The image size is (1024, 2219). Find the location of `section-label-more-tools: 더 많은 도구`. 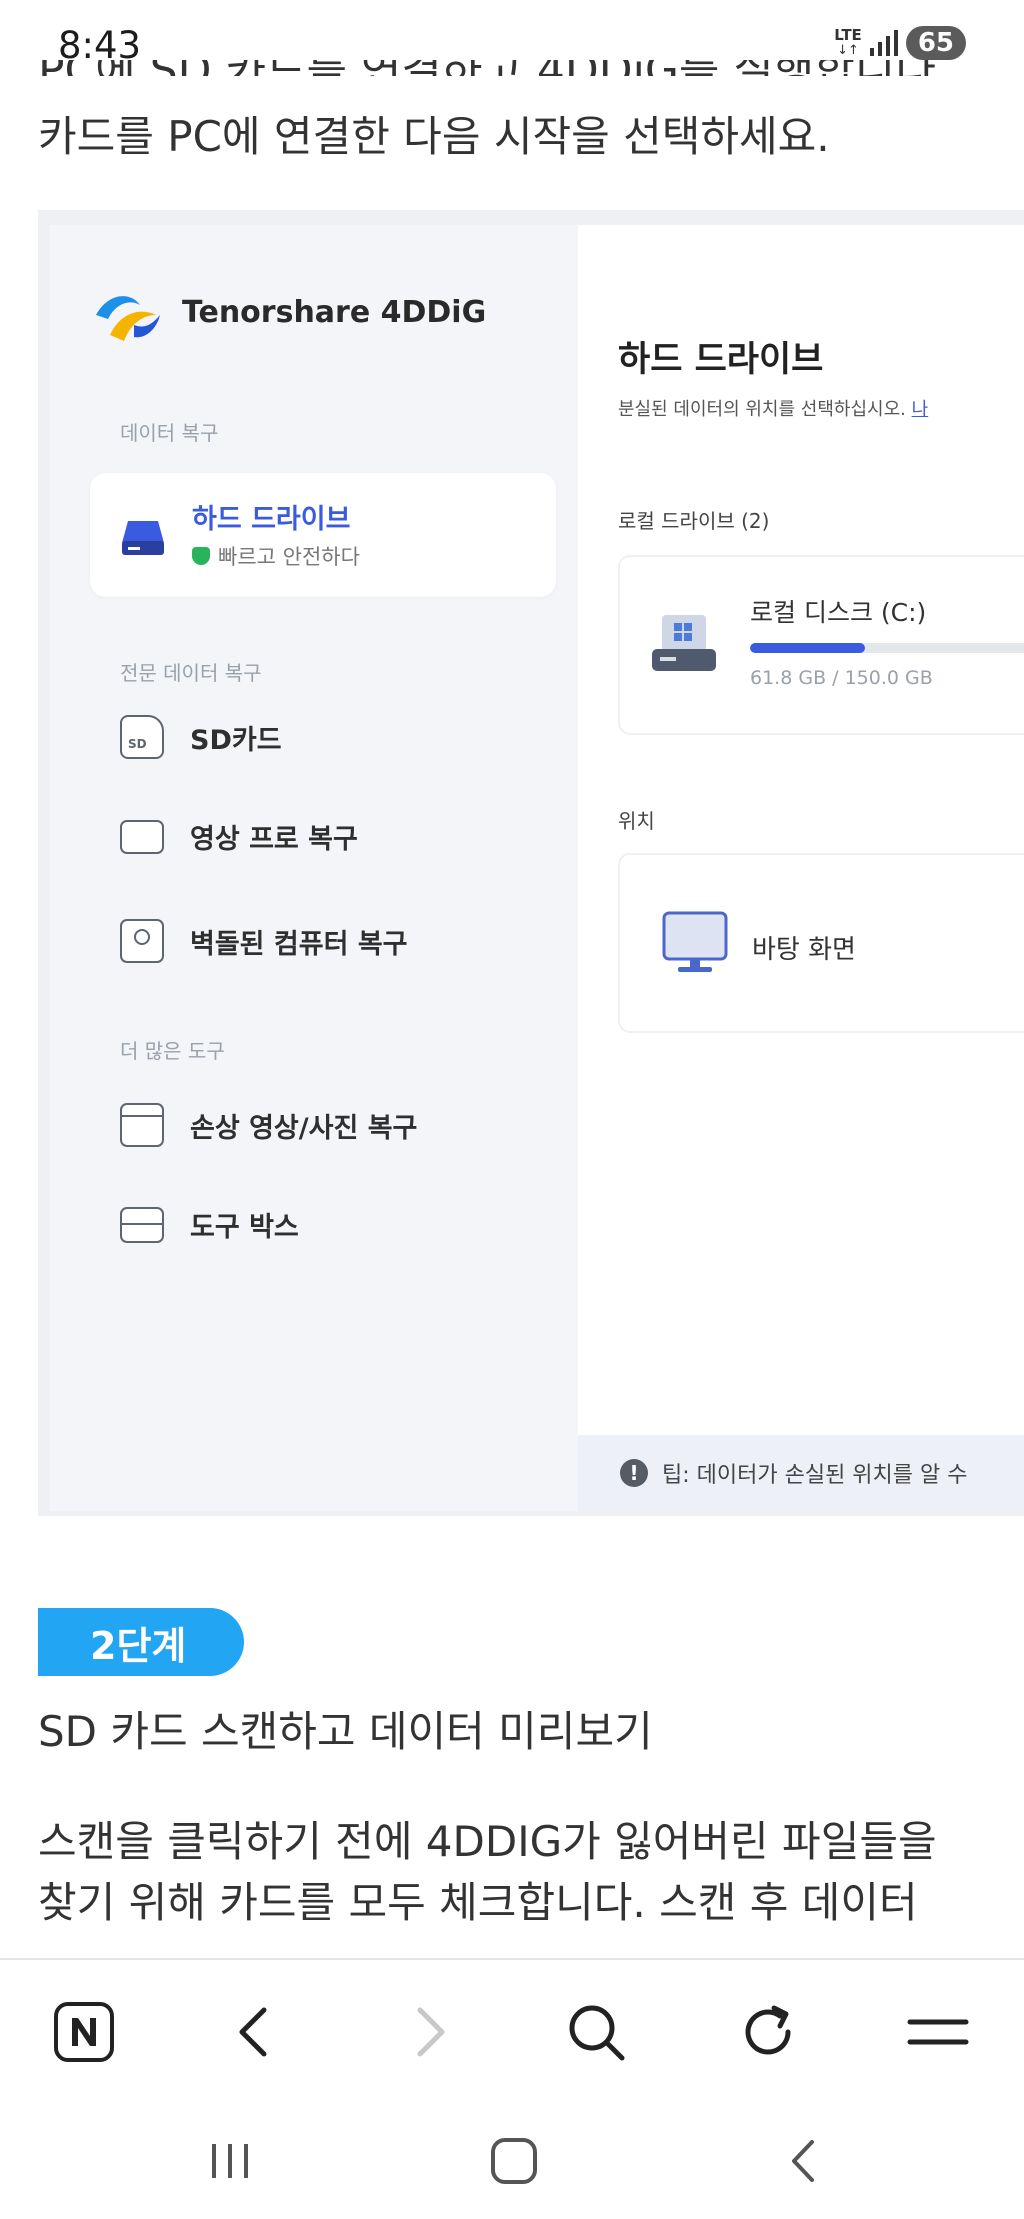

section-label-more-tools: 더 많은 도구 is located at coordinates (172, 1051).